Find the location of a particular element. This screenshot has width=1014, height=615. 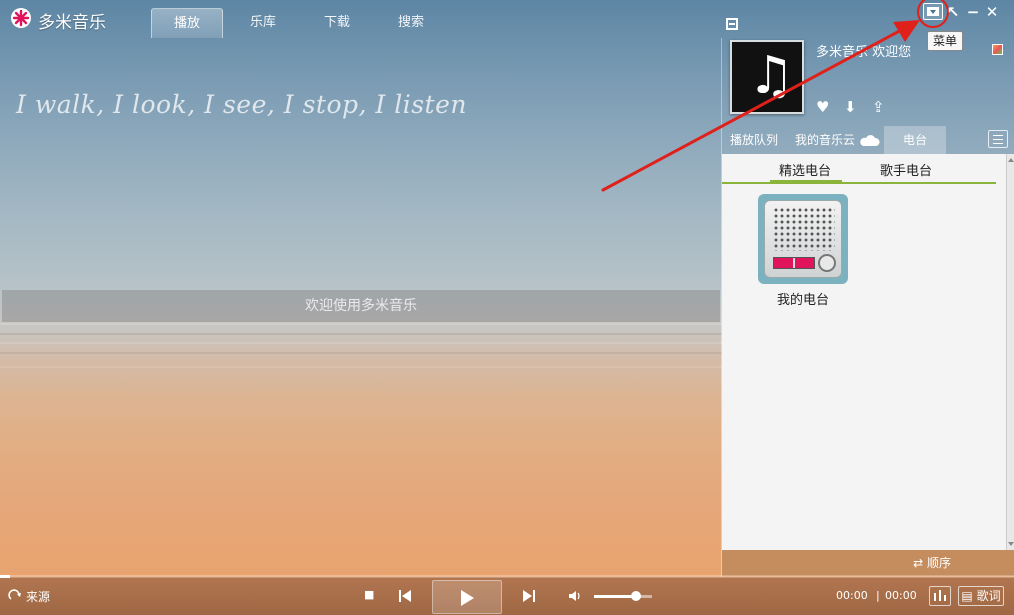

subtab-divider is located at coordinates (859, 183).